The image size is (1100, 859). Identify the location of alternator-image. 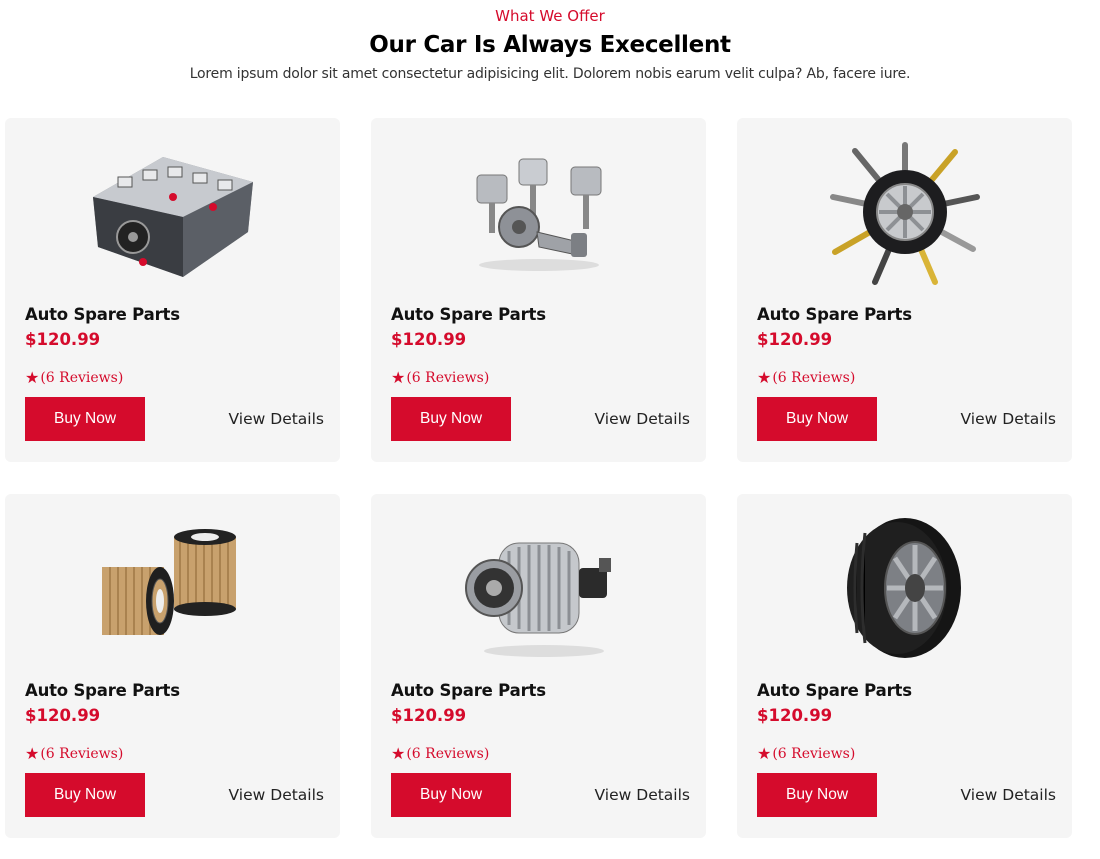
(538, 588).